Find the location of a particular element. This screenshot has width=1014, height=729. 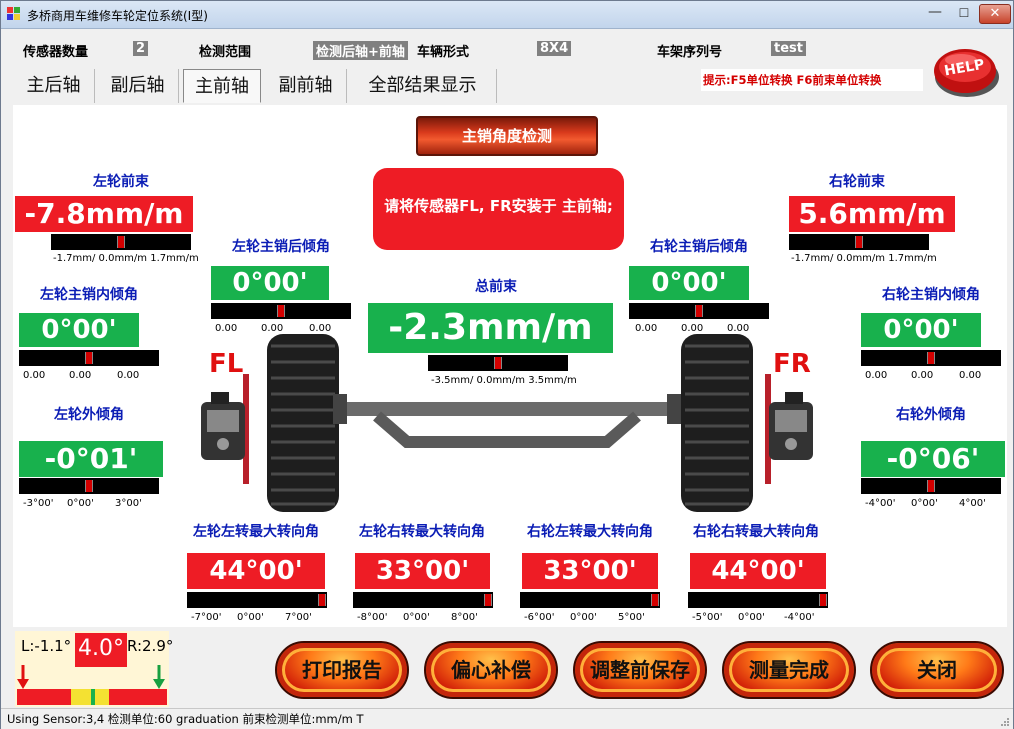

left-toe-scale: -1.7mm/ 0.0mm/m 1.7mm/m is located at coordinates (126, 258).